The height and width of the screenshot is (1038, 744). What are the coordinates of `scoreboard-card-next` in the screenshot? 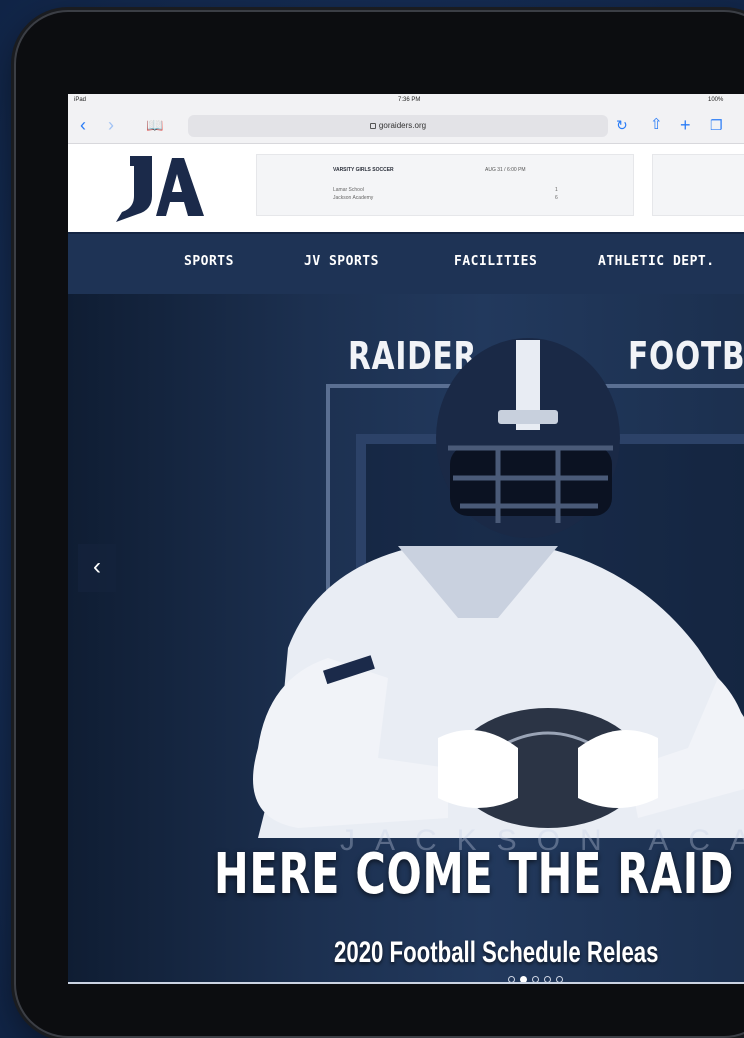 It's located at (698, 185).